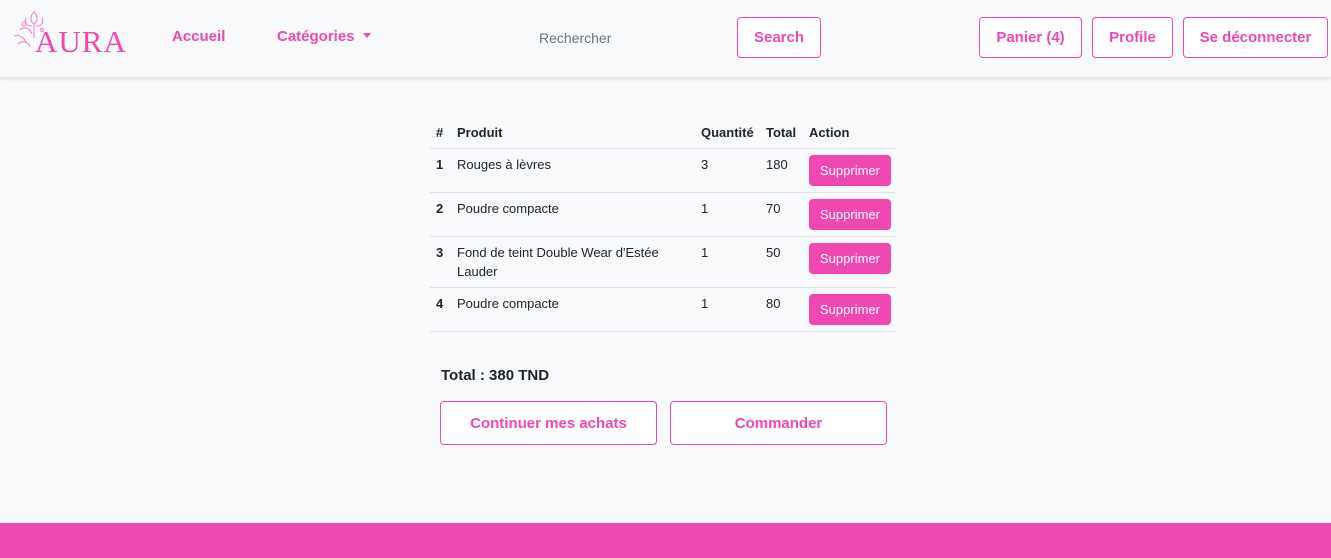  I want to click on row-num: 2, so click(440, 214).